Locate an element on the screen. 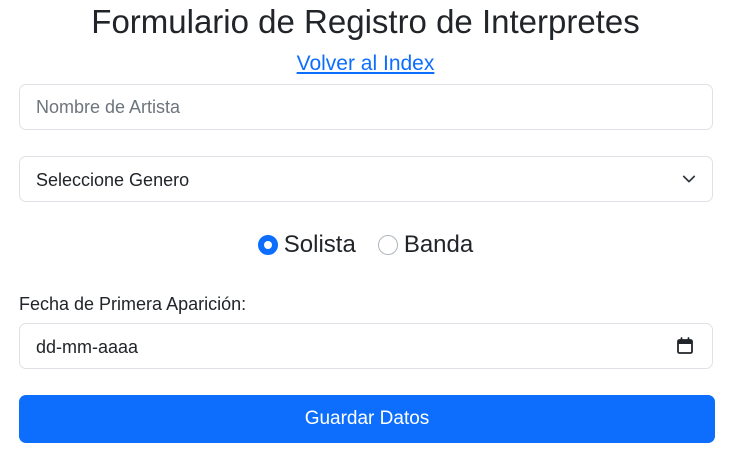 The width and height of the screenshot is (731, 459). radio-banda-label: Banda is located at coordinates (438, 244).